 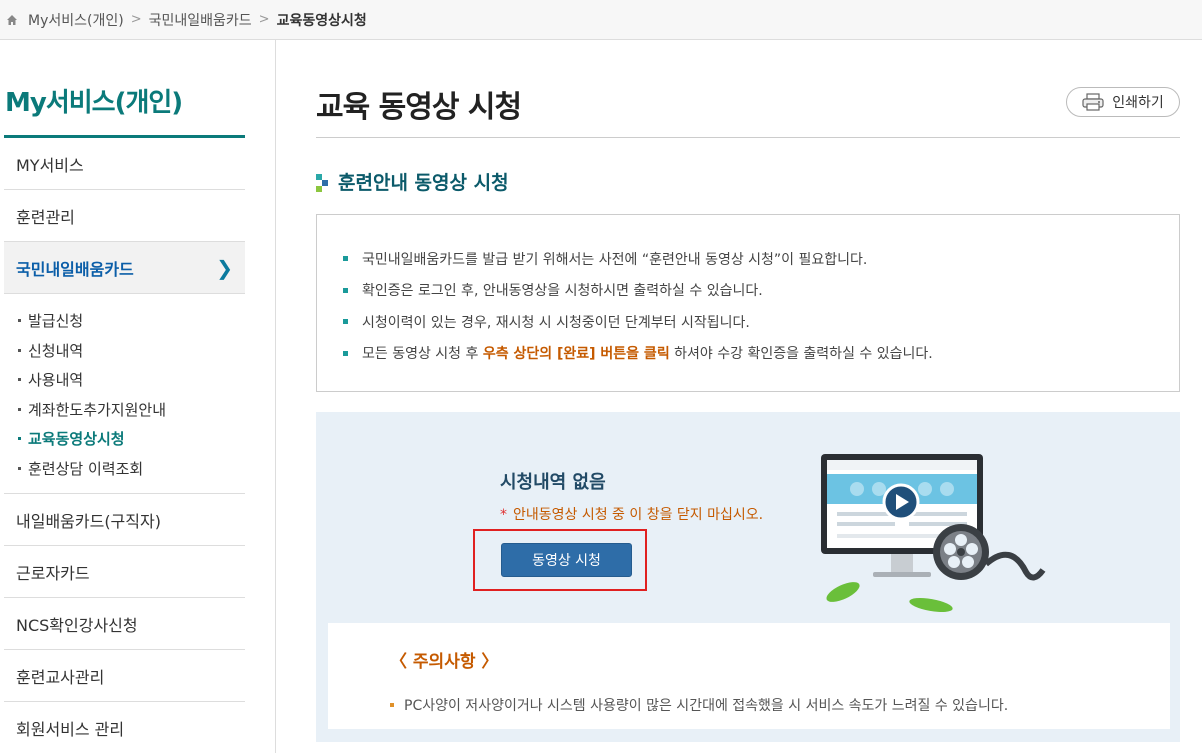 What do you see at coordinates (86, 468) in the screenshot?
I see `submenu-item-label: 훈련상담 이력조회` at bounding box center [86, 468].